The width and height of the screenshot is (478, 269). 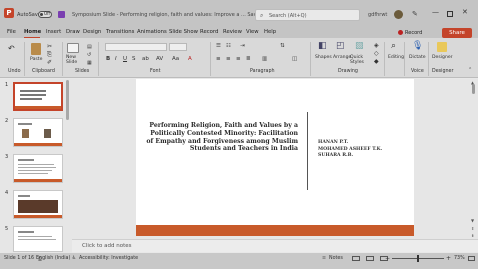 I want to click on tab-design: Design, so click(x=92, y=32).